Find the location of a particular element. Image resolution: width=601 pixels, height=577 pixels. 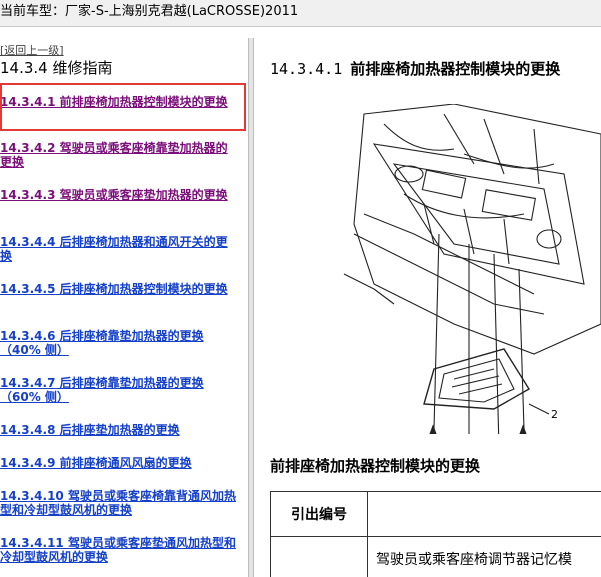

page-heading: 14.3.4.1 前排座椅加热器控制模块的更换 is located at coordinates (415, 68).